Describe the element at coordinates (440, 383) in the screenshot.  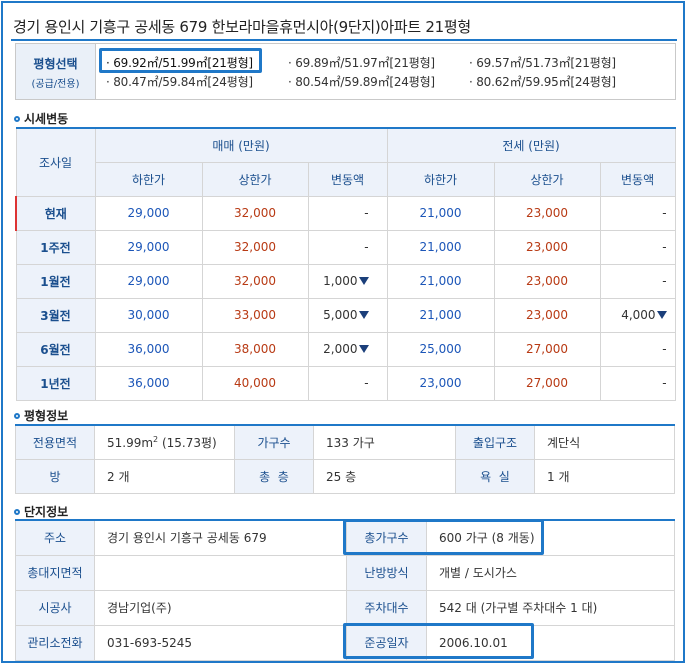
I see `jeonse-low: 23,000` at that location.